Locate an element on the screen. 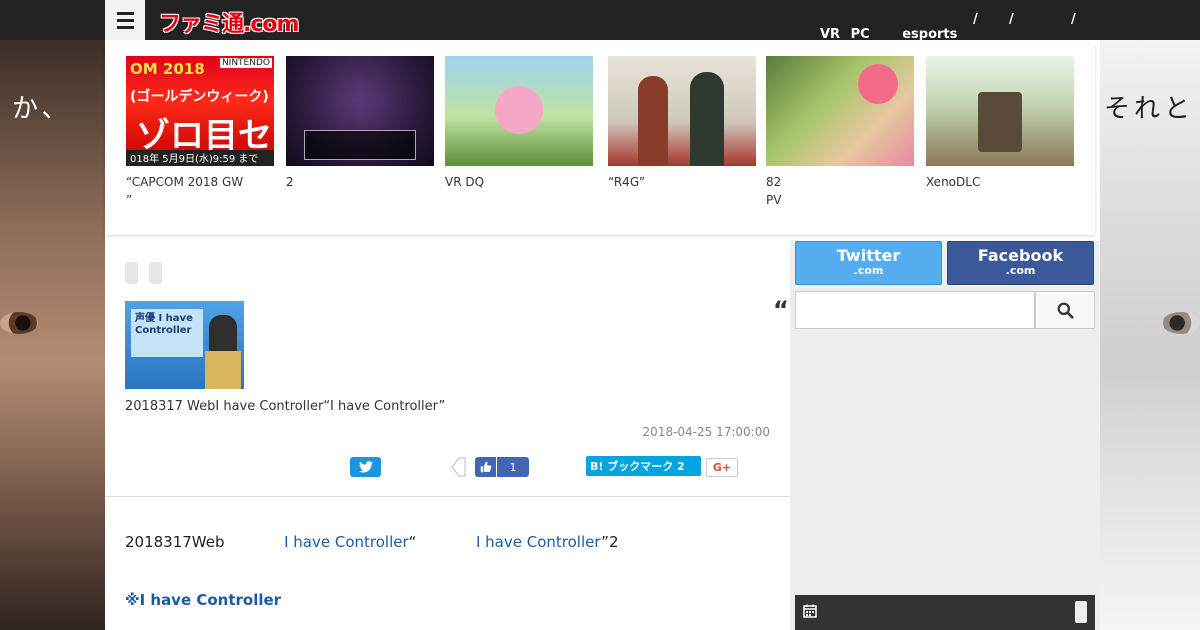  thumb-mech is located at coordinates (1000, 122).